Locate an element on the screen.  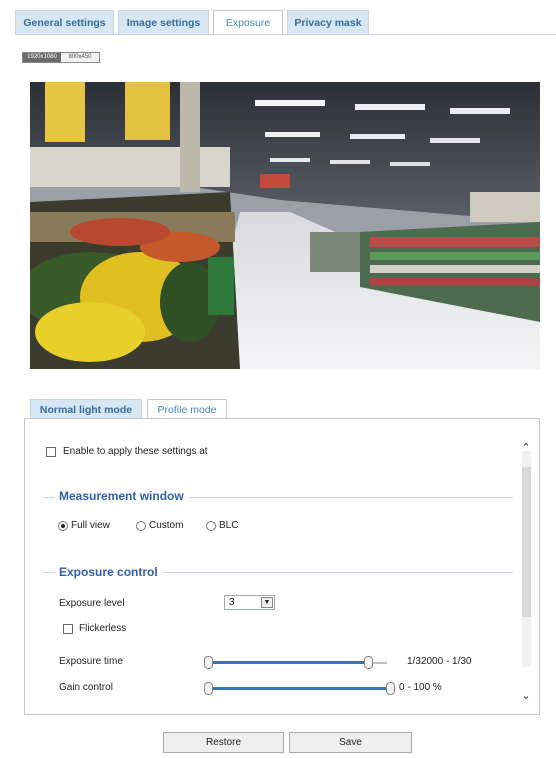
tab-normal-light-mode: Normal light mode is located at coordinates (86, 409).